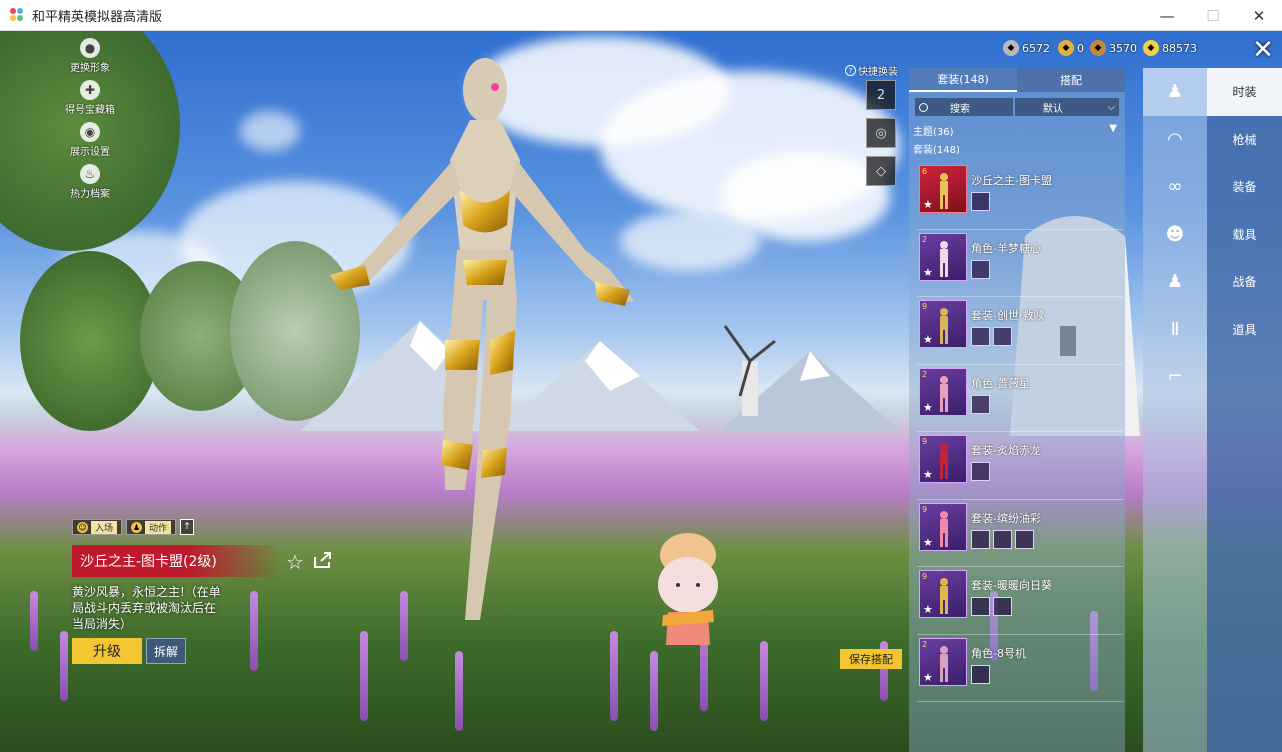 Image resolution: width=1282 pixels, height=752 pixels. What do you see at coordinates (1020, 263) in the screenshot?
I see `outfit-list-item: 2 ★ 角色-羊梦糖心` at bounding box center [1020, 263].